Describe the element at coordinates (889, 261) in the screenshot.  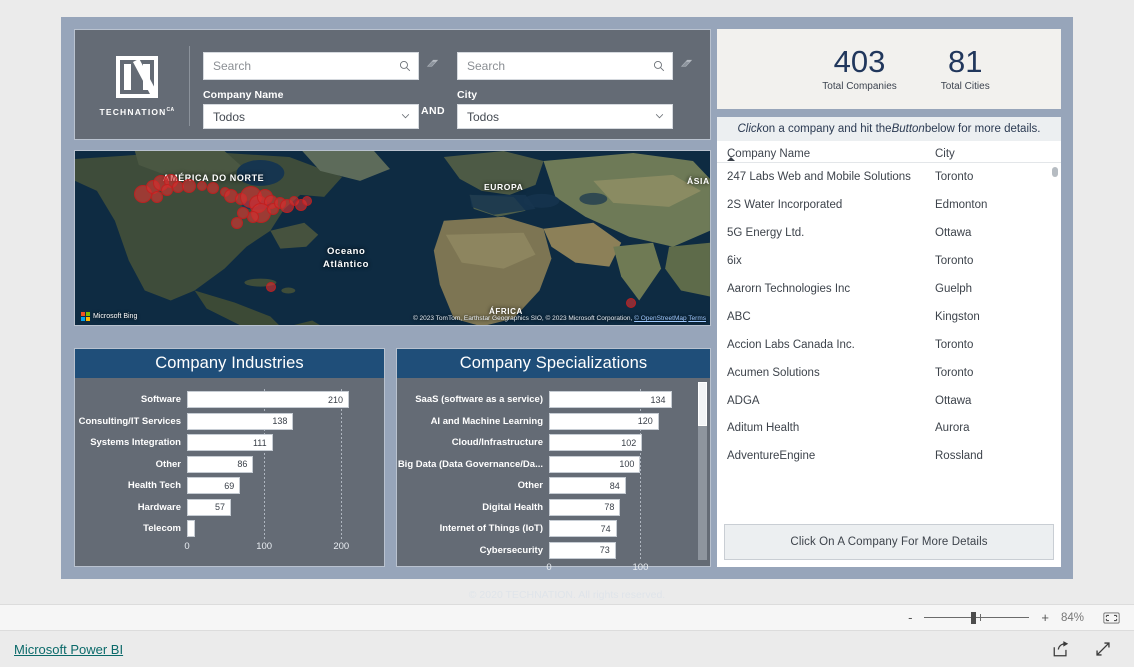
I see `table-row: 6ix Toronto` at that location.